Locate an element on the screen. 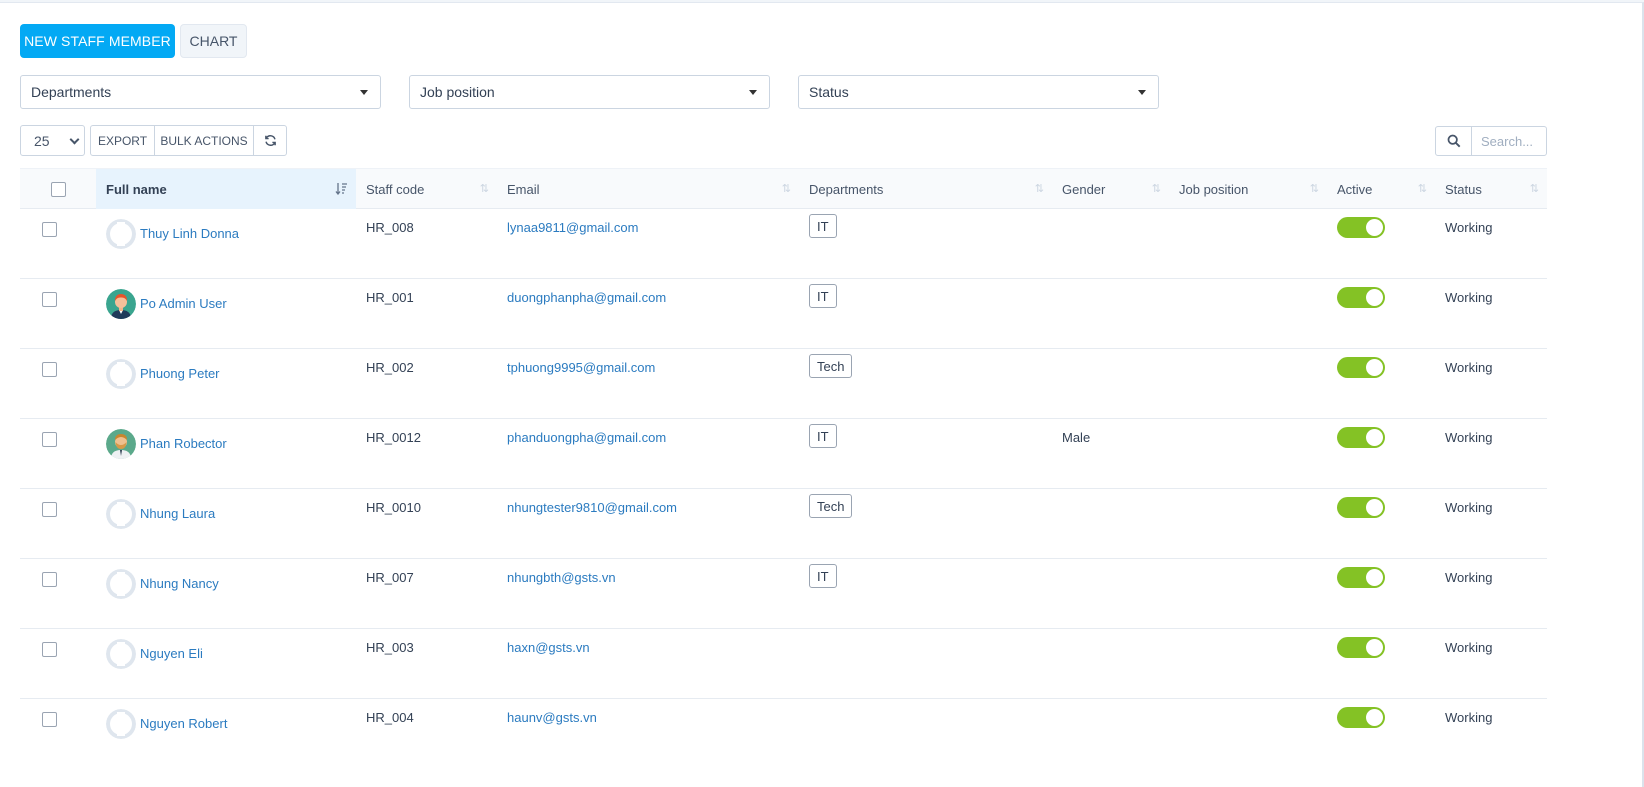 Image resolution: width=1644 pixels, height=787 pixels. staff-email-link: phanduongpha@gmail.com is located at coordinates (586, 437).